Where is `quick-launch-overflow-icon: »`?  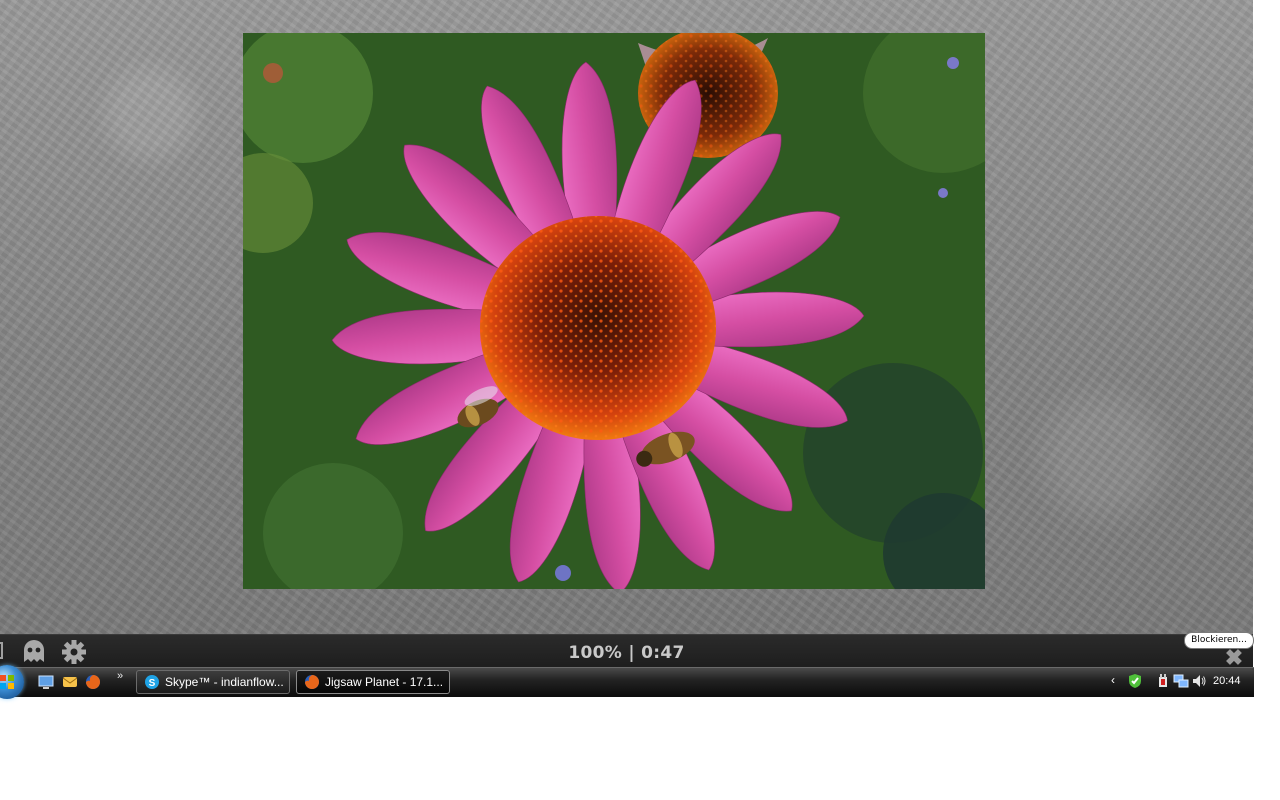
quick-launch-overflow-icon: » is located at coordinates (120, 676).